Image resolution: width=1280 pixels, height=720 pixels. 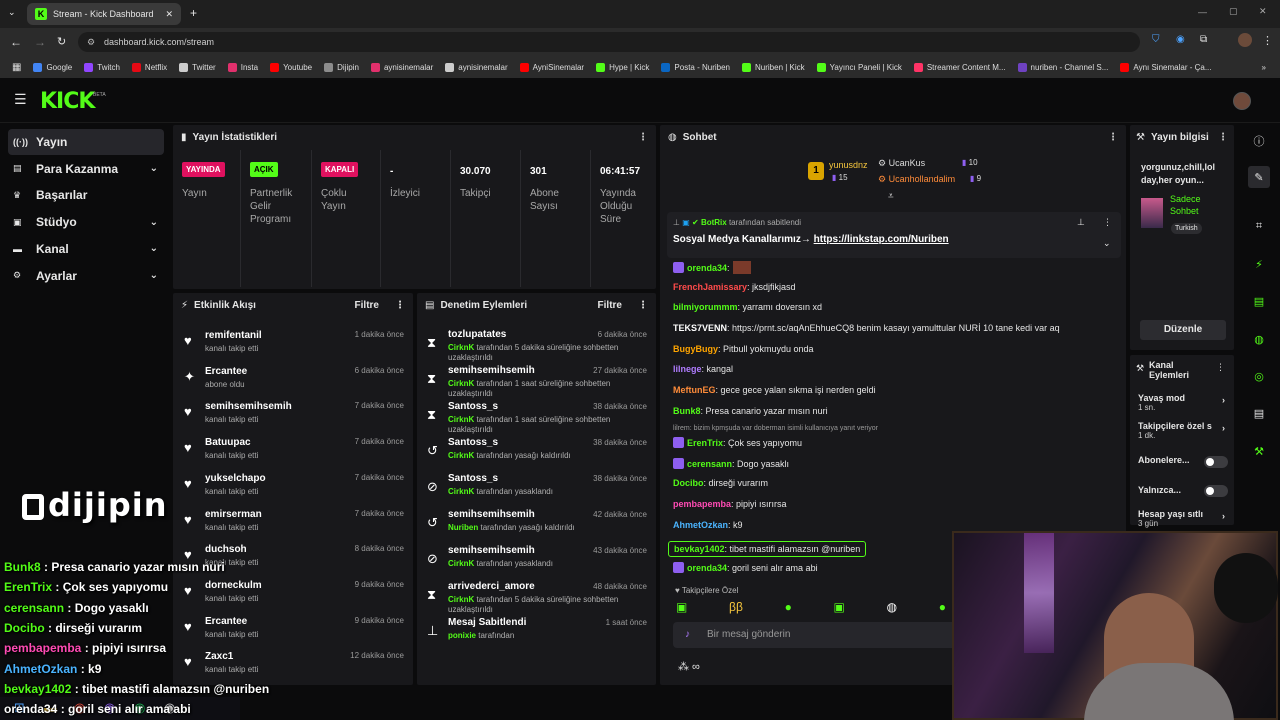 What do you see at coordinates (705, 443) in the screenshot?
I see `chat-username: ErenTrix` at bounding box center [705, 443].